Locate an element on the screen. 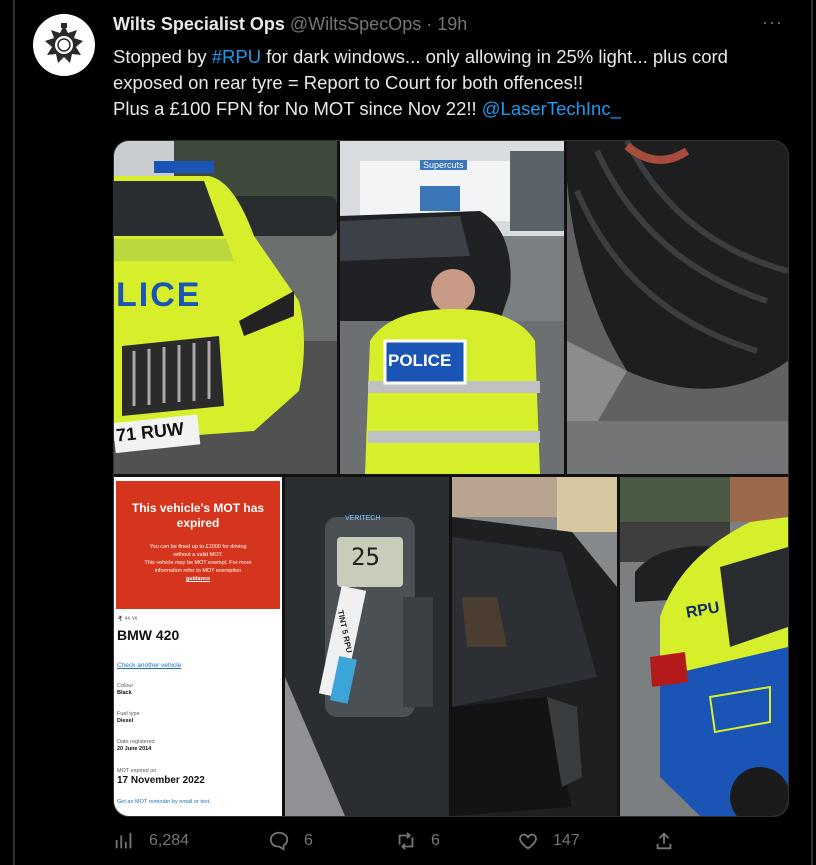 The image size is (816, 865). mention-link: @LaserTechInc_ is located at coordinates (551, 108).